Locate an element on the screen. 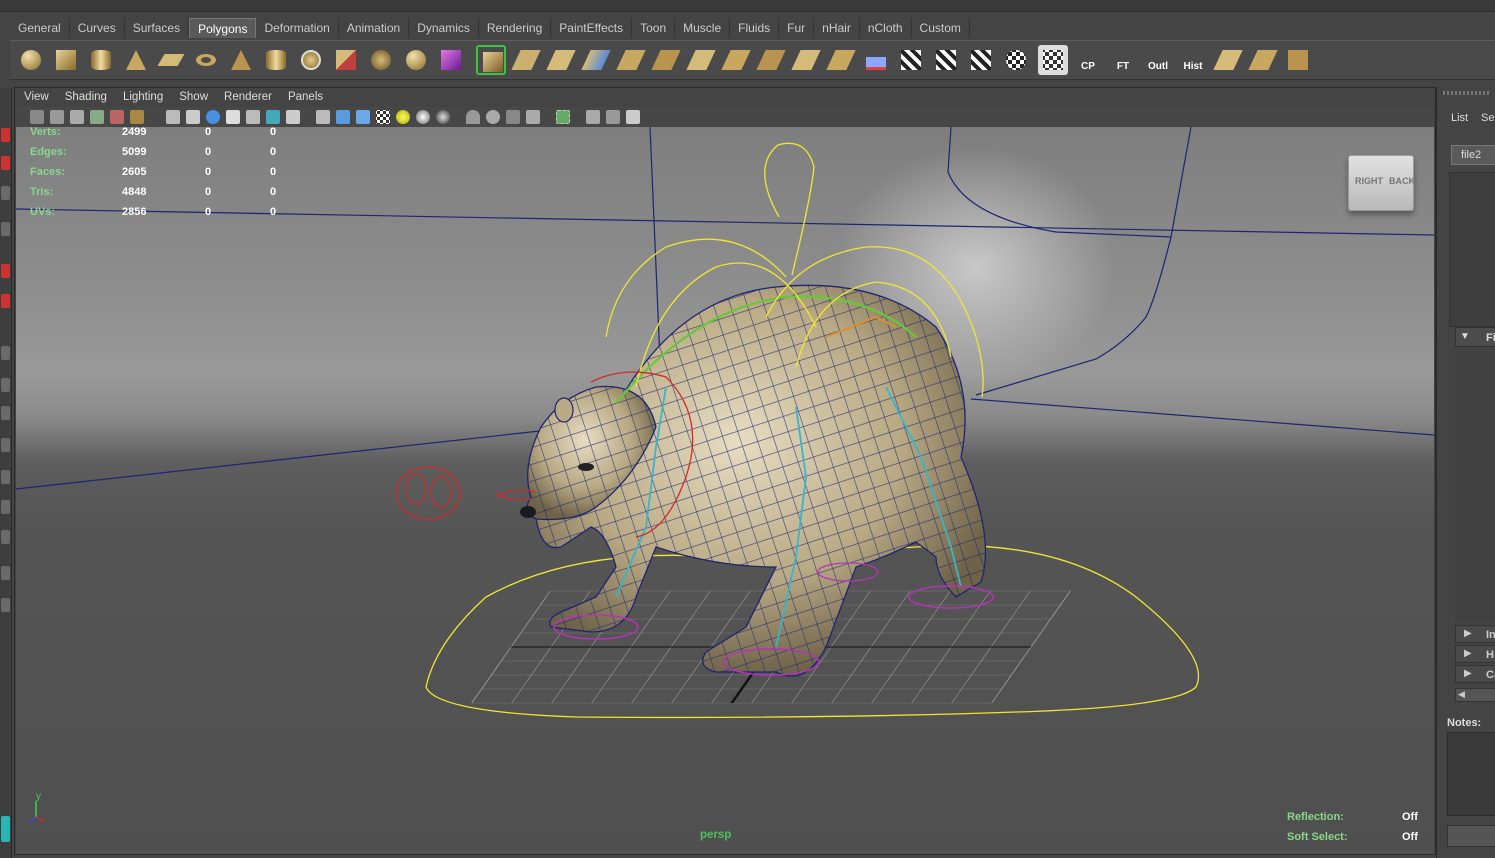  color-balance-row: ▶ Ca is located at coordinates (1475, 674).